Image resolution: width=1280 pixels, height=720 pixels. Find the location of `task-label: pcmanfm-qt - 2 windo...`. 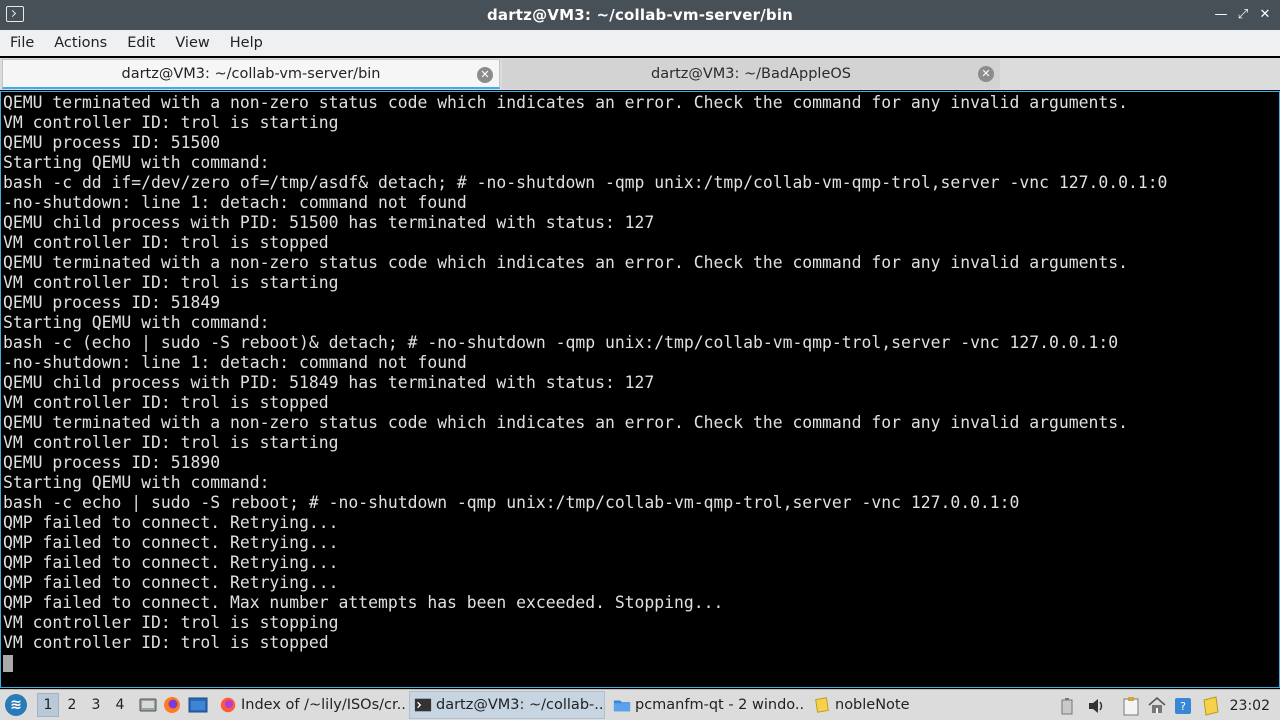

task-label: pcmanfm-qt - 2 windo... is located at coordinates (720, 705).